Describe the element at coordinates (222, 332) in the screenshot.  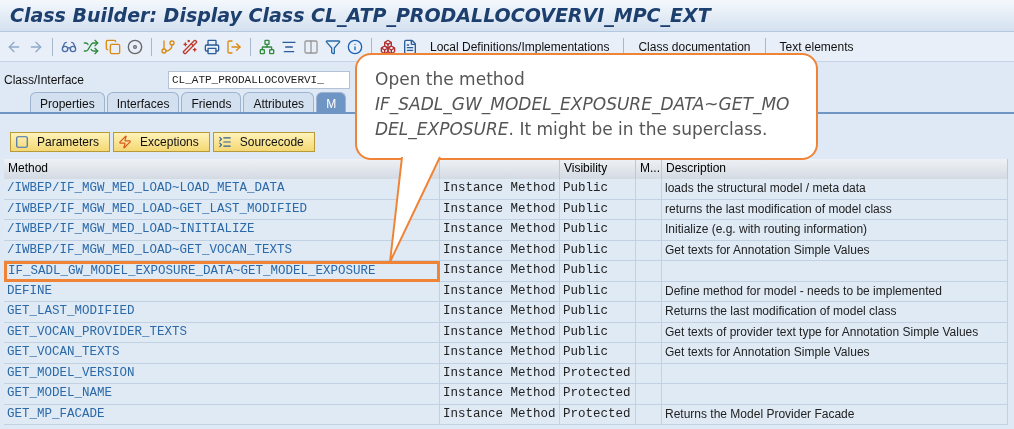
I see `table-cell: GET_VOCAN_PROVIDER_TEXTS` at that location.